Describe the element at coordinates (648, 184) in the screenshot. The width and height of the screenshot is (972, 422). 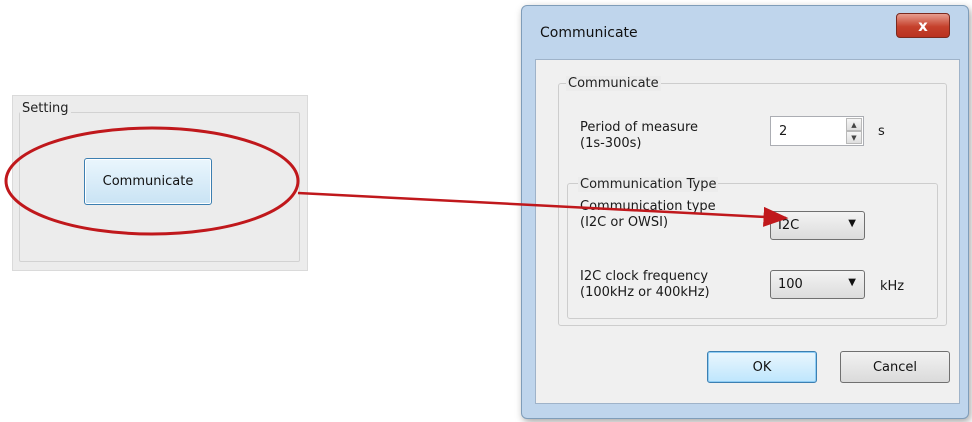
I see `communication-type-group-label: Communication Type` at that location.